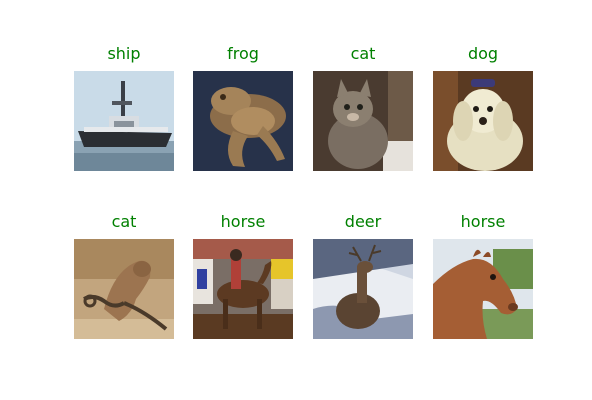 This screenshot has width=592, height=400. I want to click on grid-item-horse-1: horse, so click(243, 275).